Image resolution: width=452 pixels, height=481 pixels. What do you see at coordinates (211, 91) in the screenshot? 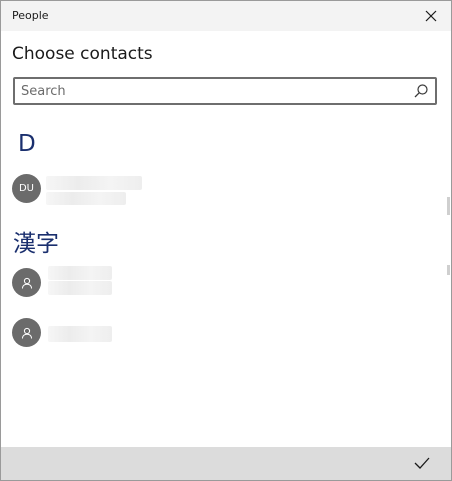
I see `search-input` at bounding box center [211, 91].